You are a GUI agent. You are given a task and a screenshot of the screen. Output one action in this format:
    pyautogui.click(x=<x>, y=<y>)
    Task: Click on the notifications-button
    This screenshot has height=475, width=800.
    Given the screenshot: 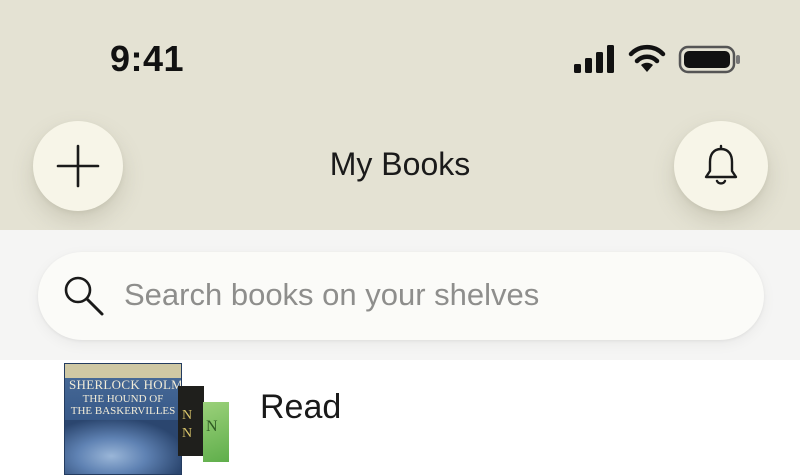 What is the action you would take?
    pyautogui.click(x=721, y=166)
    